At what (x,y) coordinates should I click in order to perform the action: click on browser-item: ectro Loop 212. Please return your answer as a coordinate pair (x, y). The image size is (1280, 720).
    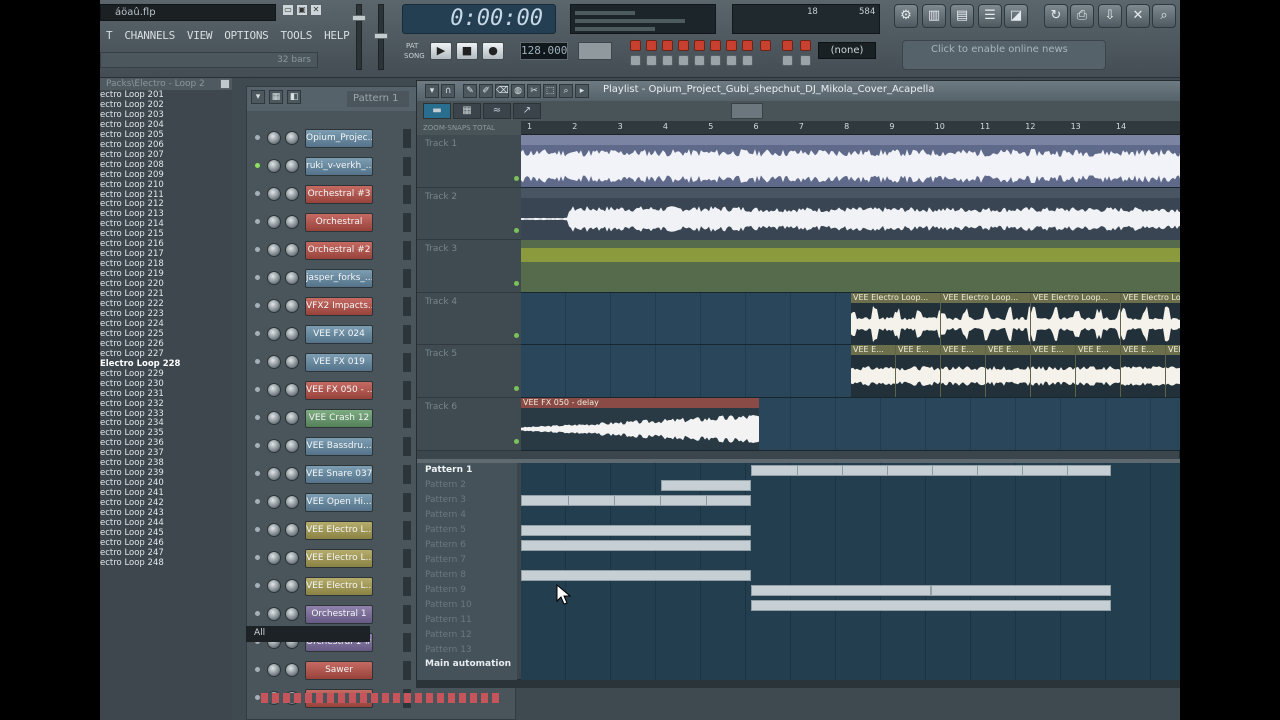
    Looking at the image, I should click on (166, 204).